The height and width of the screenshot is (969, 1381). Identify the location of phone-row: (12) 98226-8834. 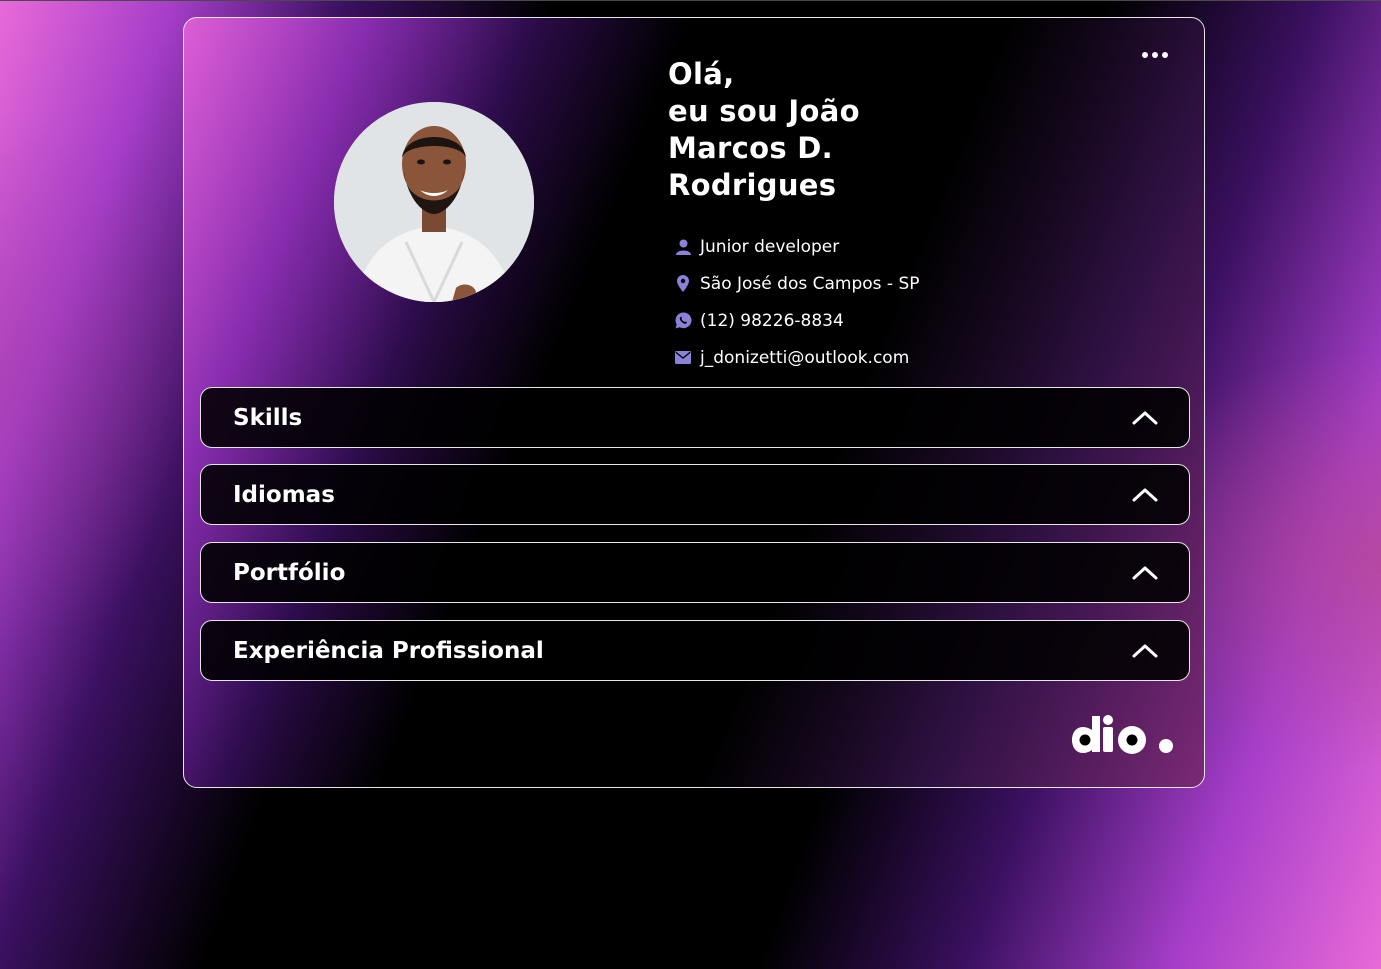
(796, 320).